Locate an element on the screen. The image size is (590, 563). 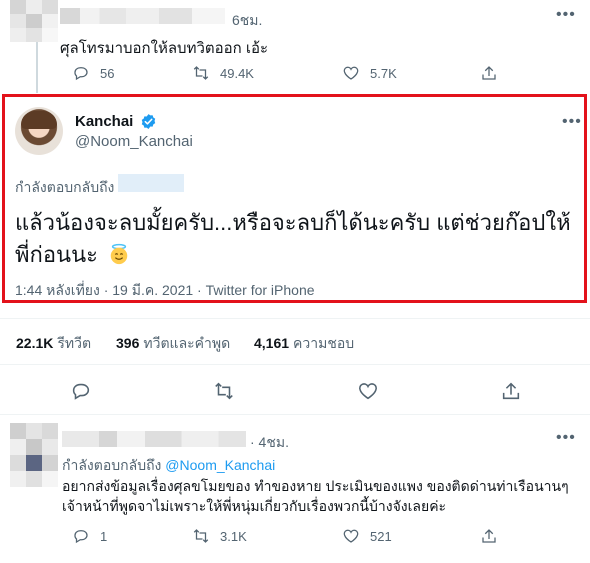
reply-button: 56 is located at coordinates (93, 73).